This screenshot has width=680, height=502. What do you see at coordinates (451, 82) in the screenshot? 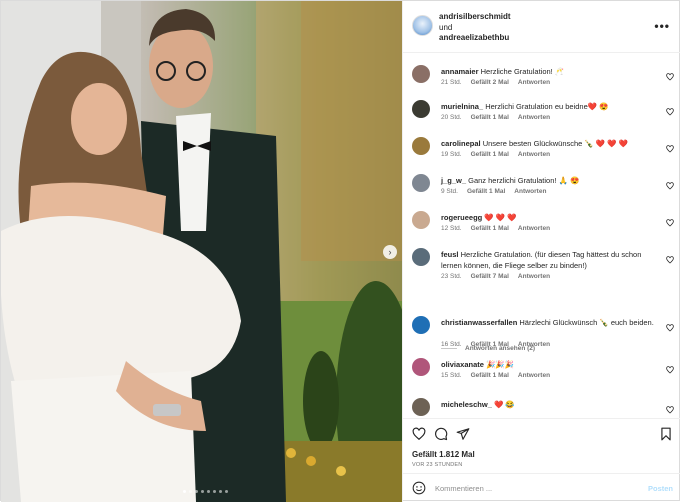
I see `comment-age: 21 Std.` at bounding box center [451, 82].